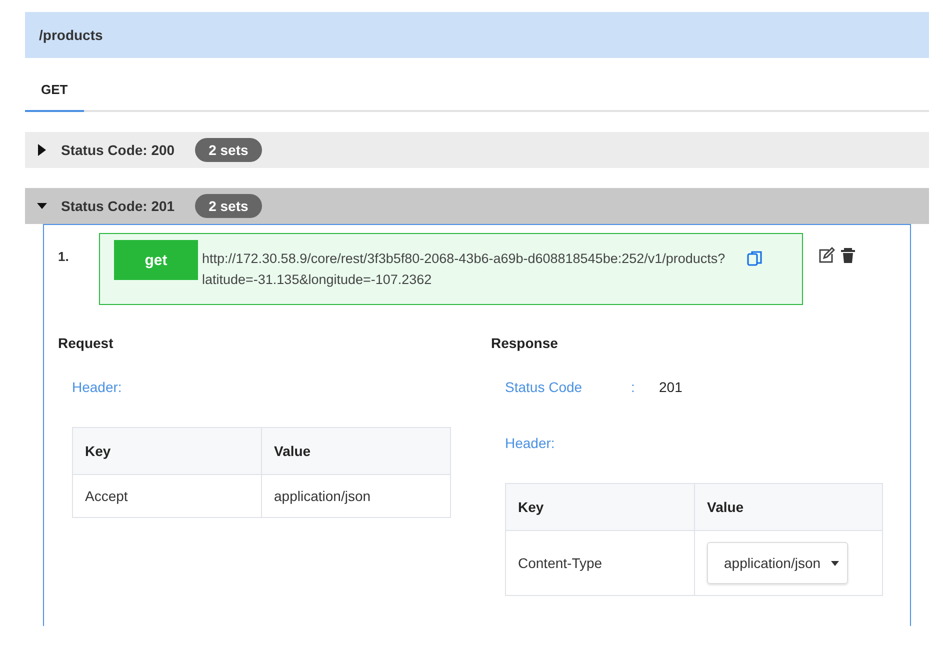 The height and width of the screenshot is (645, 943). What do you see at coordinates (42, 150) in the screenshot?
I see `caret-right-icon` at bounding box center [42, 150].